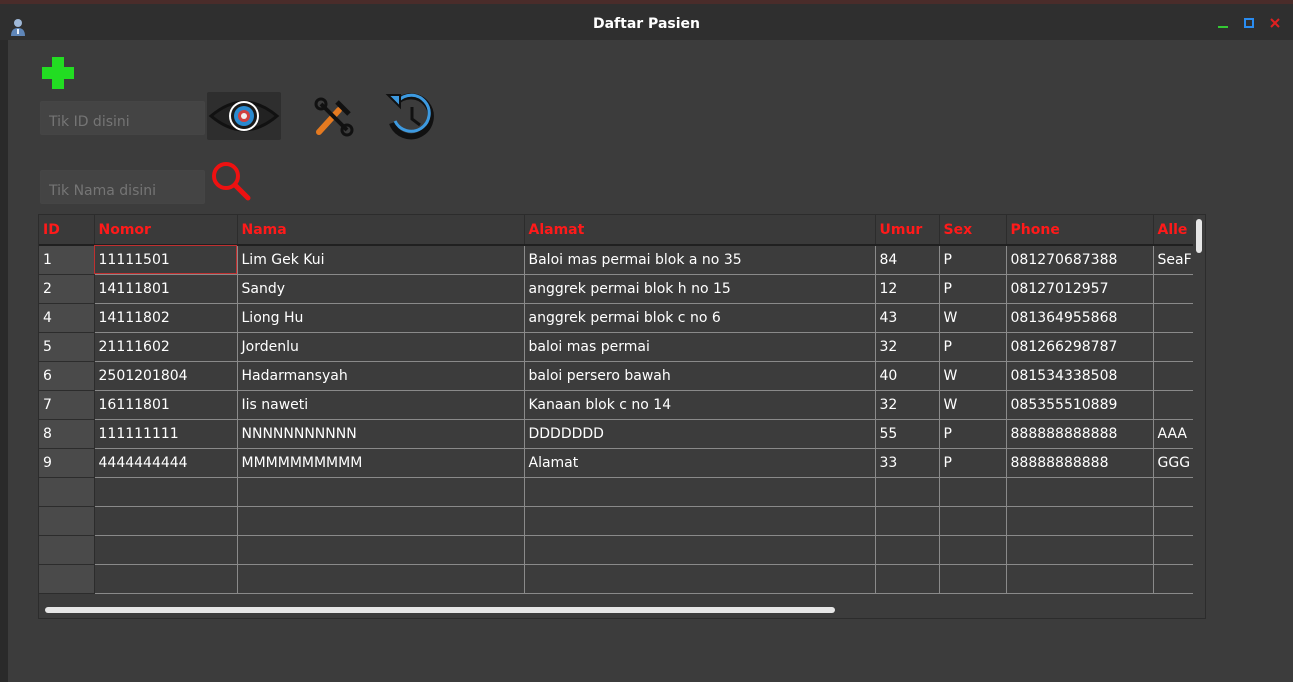  What do you see at coordinates (440, 610) in the screenshot?
I see `horizontal-scroll-thumb` at bounding box center [440, 610].